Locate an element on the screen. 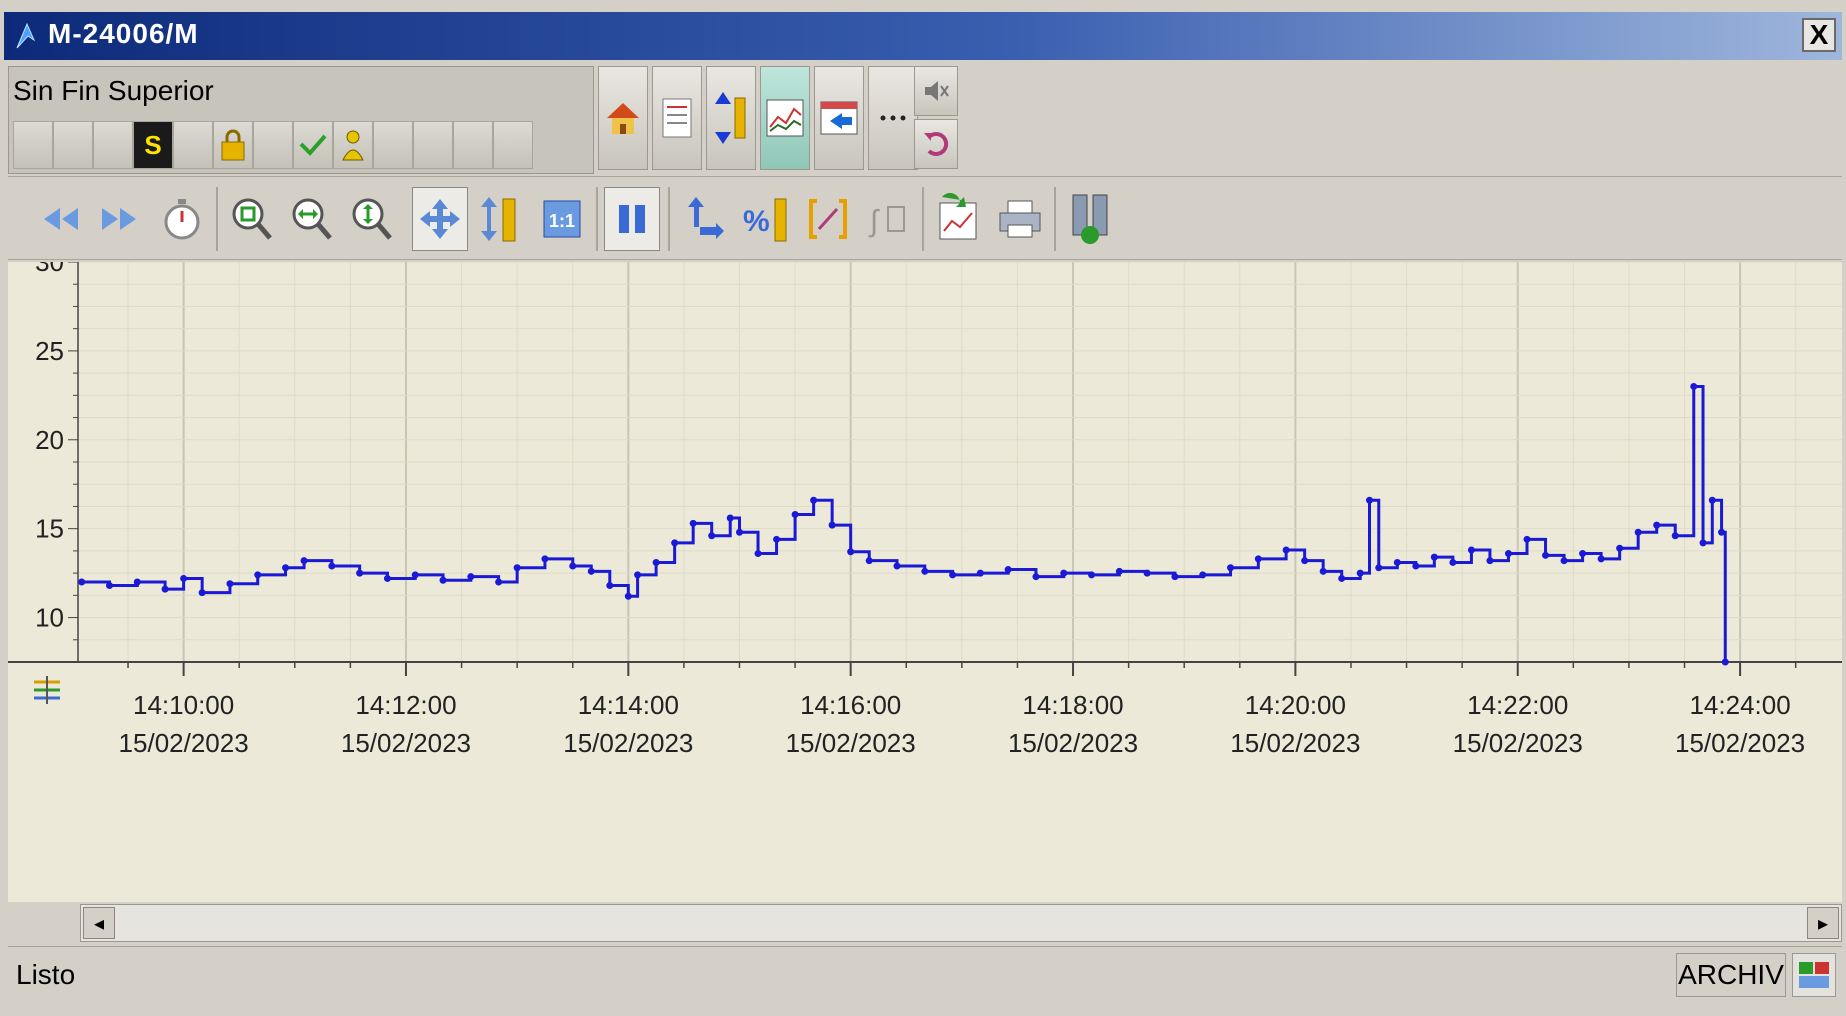 The image size is (1846, 1016). original-view-button: 1:1 is located at coordinates (562, 219).